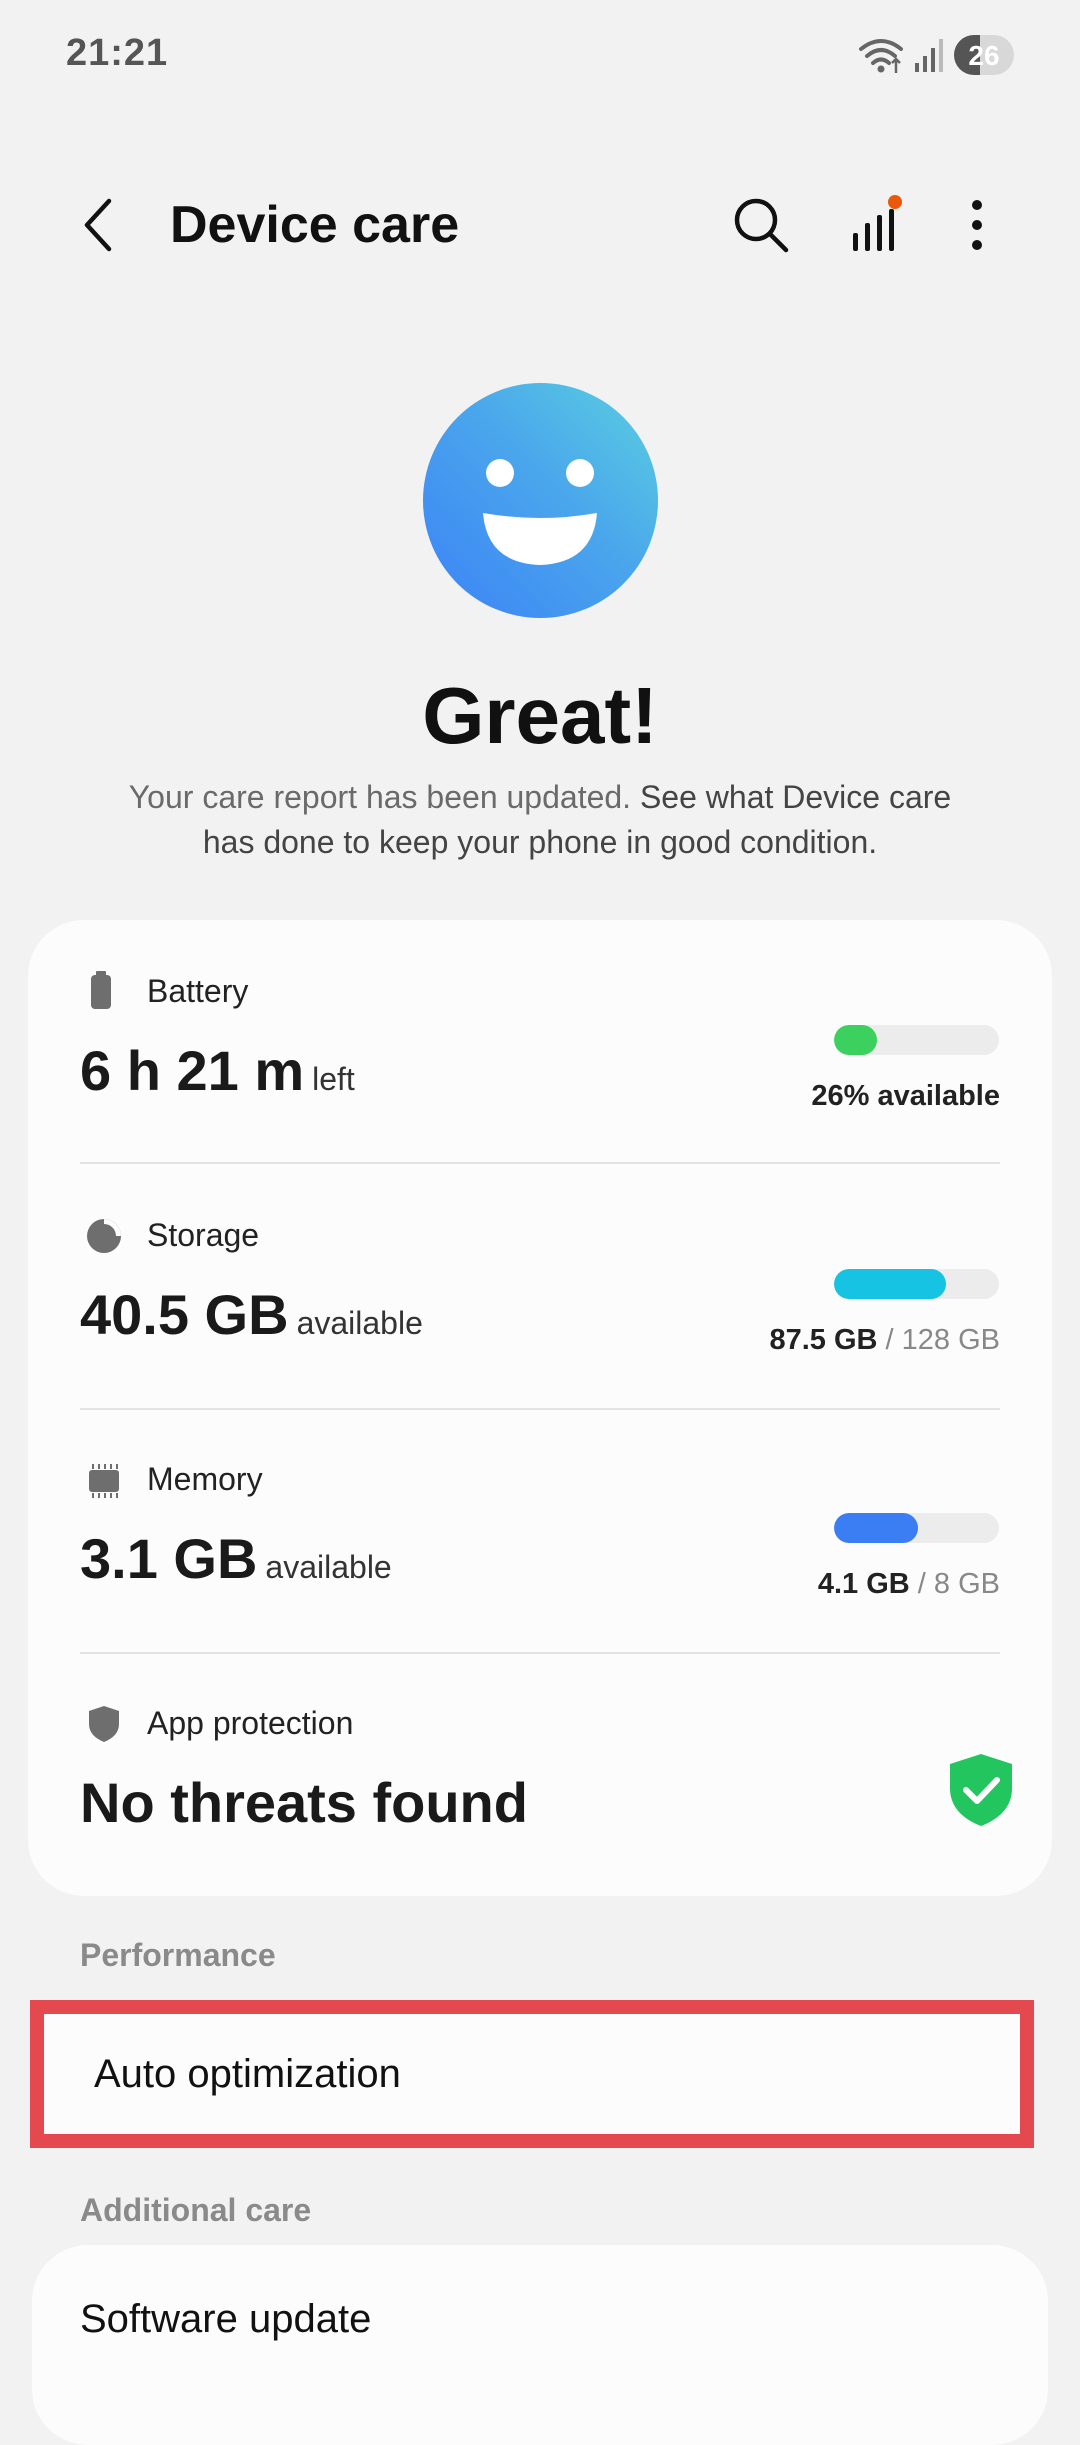  I want to click on app-header: Device care, so click(540, 225).